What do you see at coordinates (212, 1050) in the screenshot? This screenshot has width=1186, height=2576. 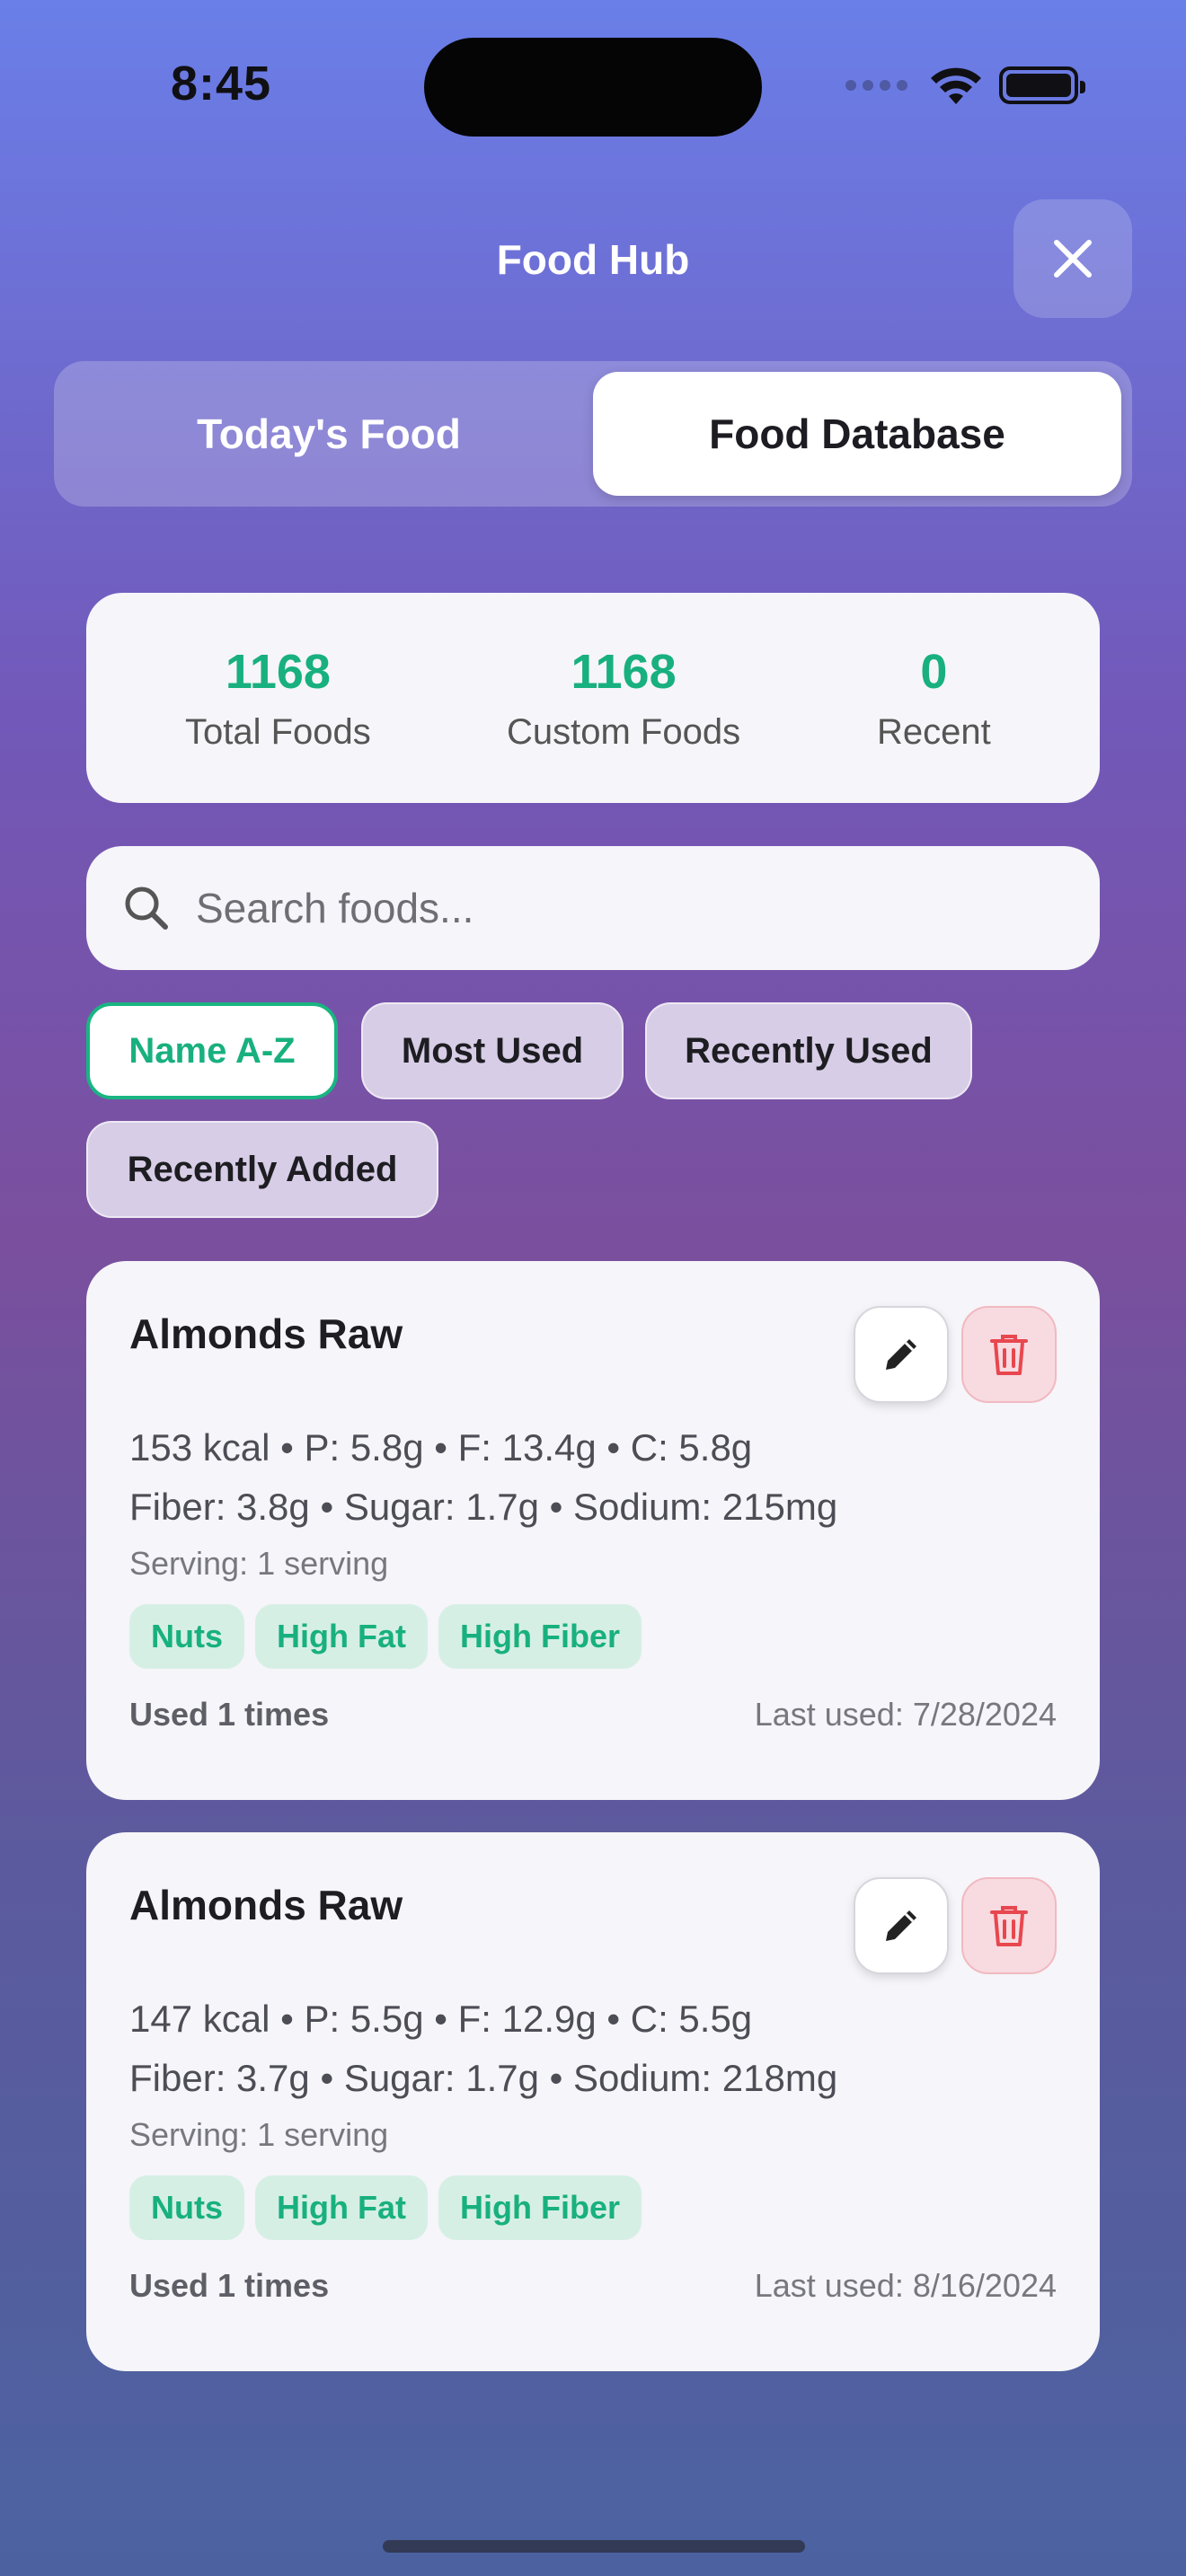 I see `sort-chip-name-az: Name A-Z` at bounding box center [212, 1050].